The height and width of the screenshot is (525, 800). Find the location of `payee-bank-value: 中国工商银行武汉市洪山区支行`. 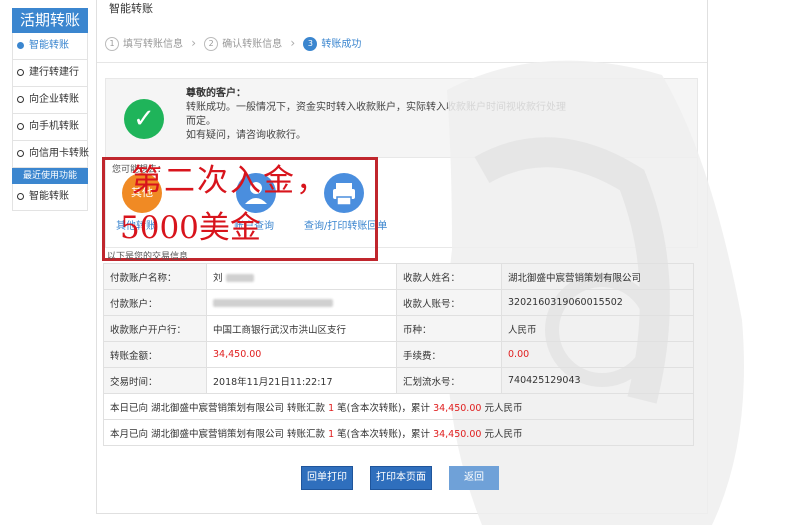

payee-bank-value: 中国工商银行武汉市洪山区支行 is located at coordinates (301, 328).